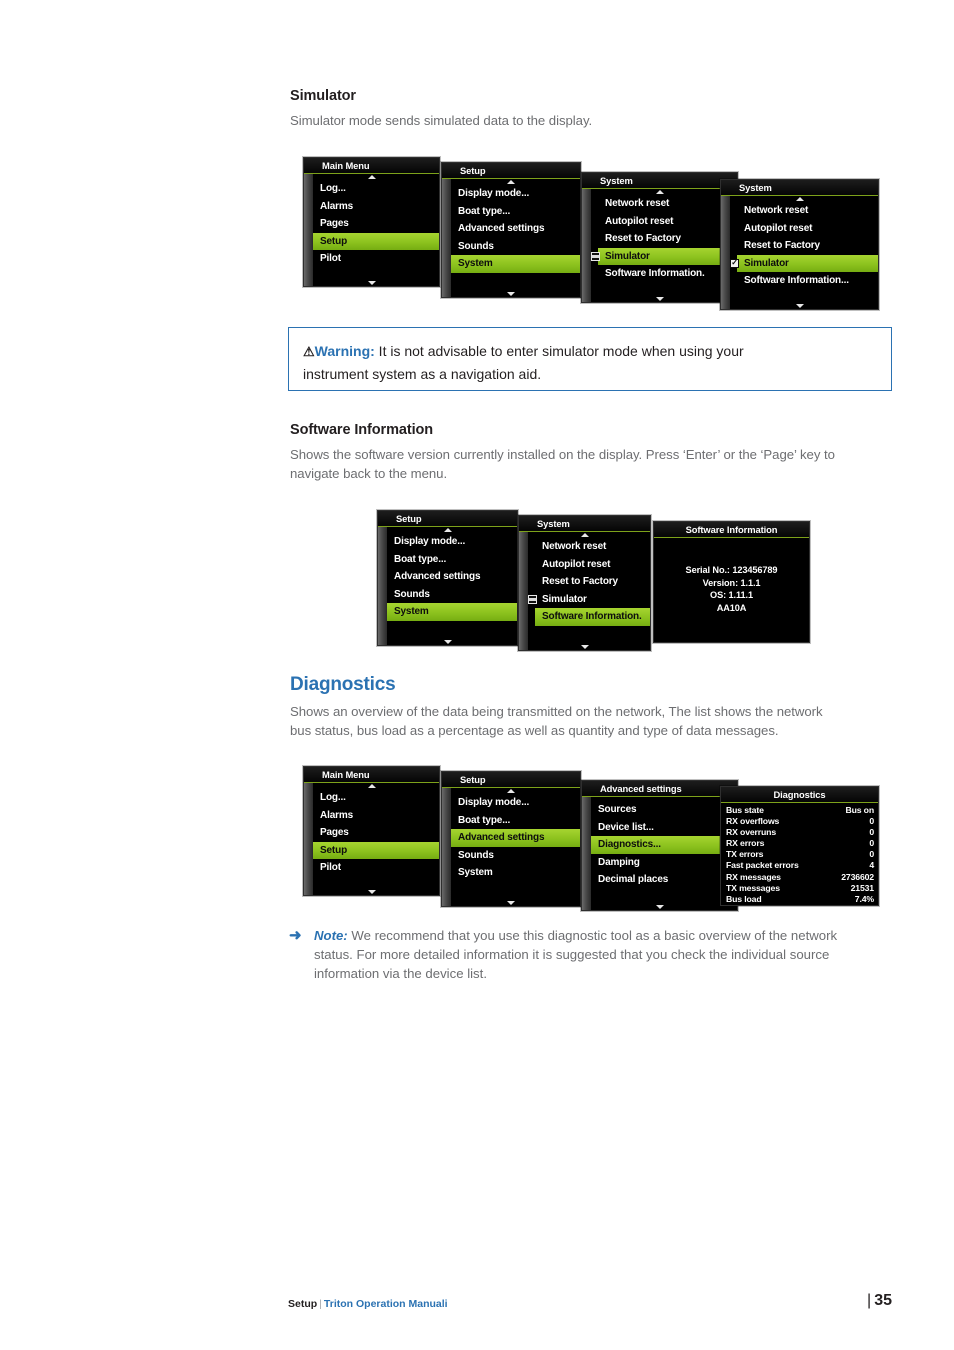 This screenshot has width=954, height=1350. I want to click on diagnostics-key: Bus state, so click(745, 810).